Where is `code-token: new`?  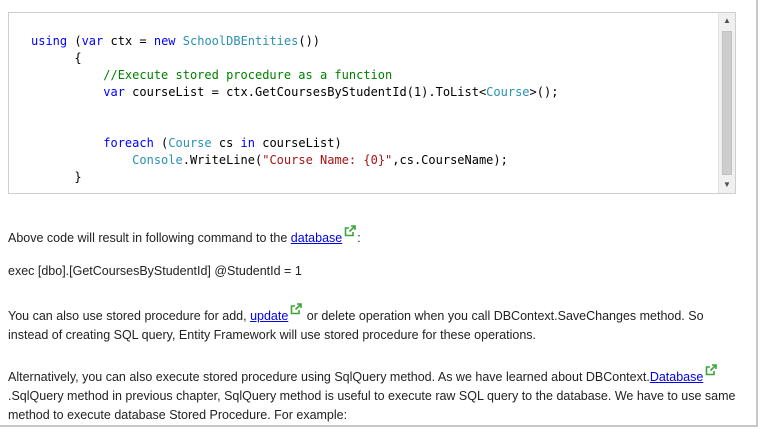 code-token: new is located at coordinates (164, 41).